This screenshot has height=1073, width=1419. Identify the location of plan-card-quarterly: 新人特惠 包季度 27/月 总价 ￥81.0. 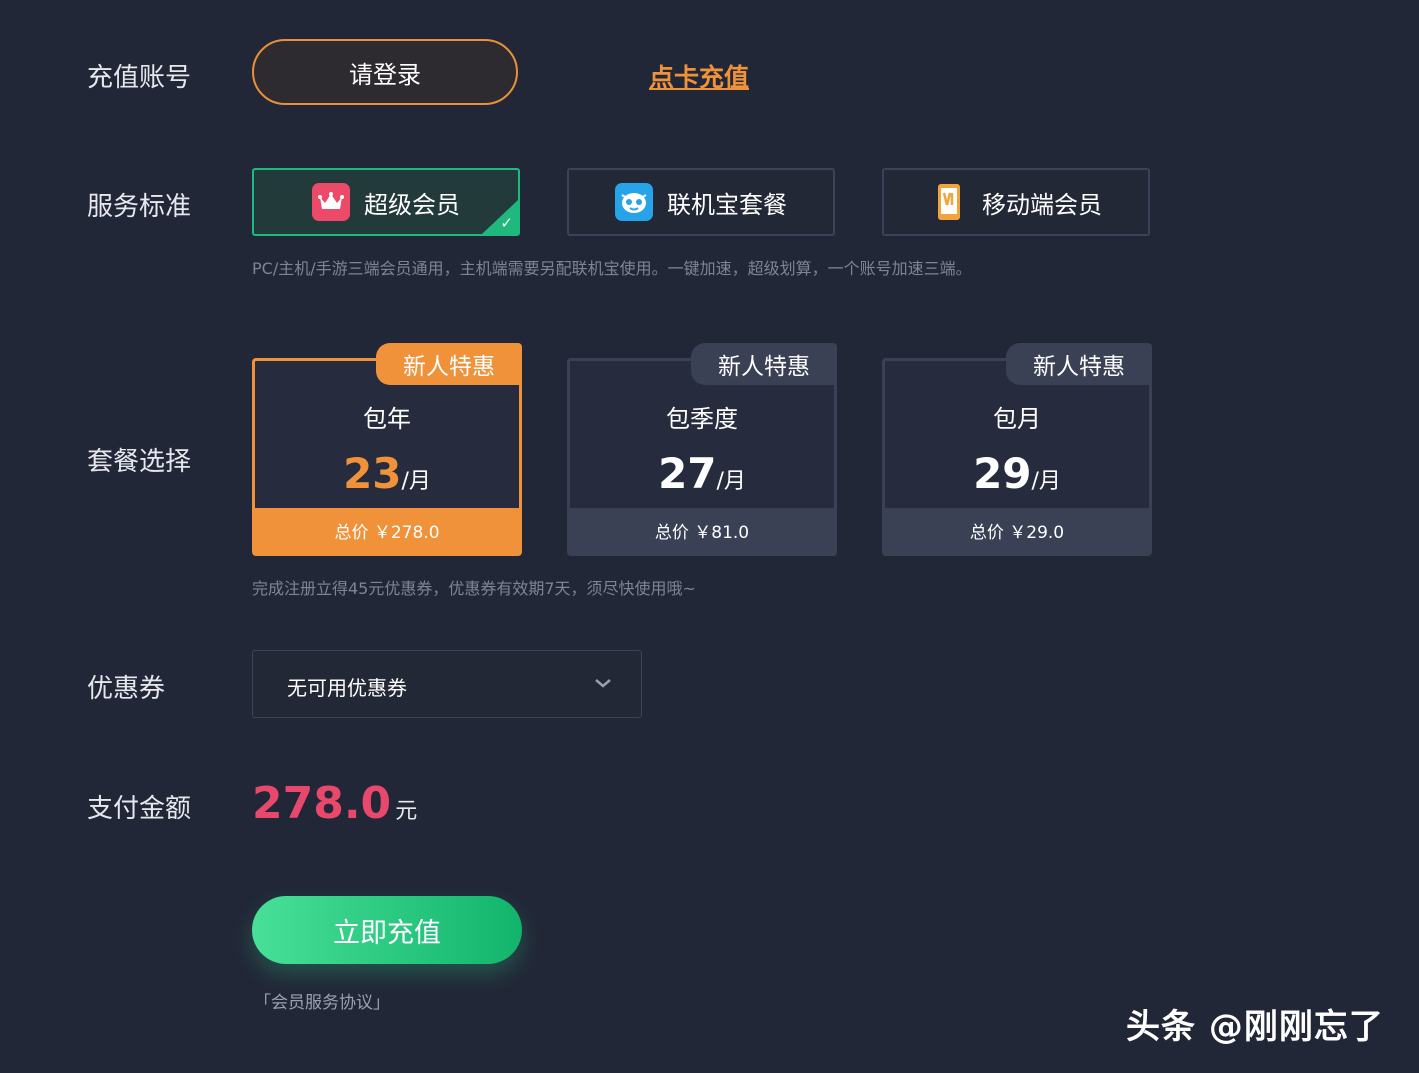
(702, 449).